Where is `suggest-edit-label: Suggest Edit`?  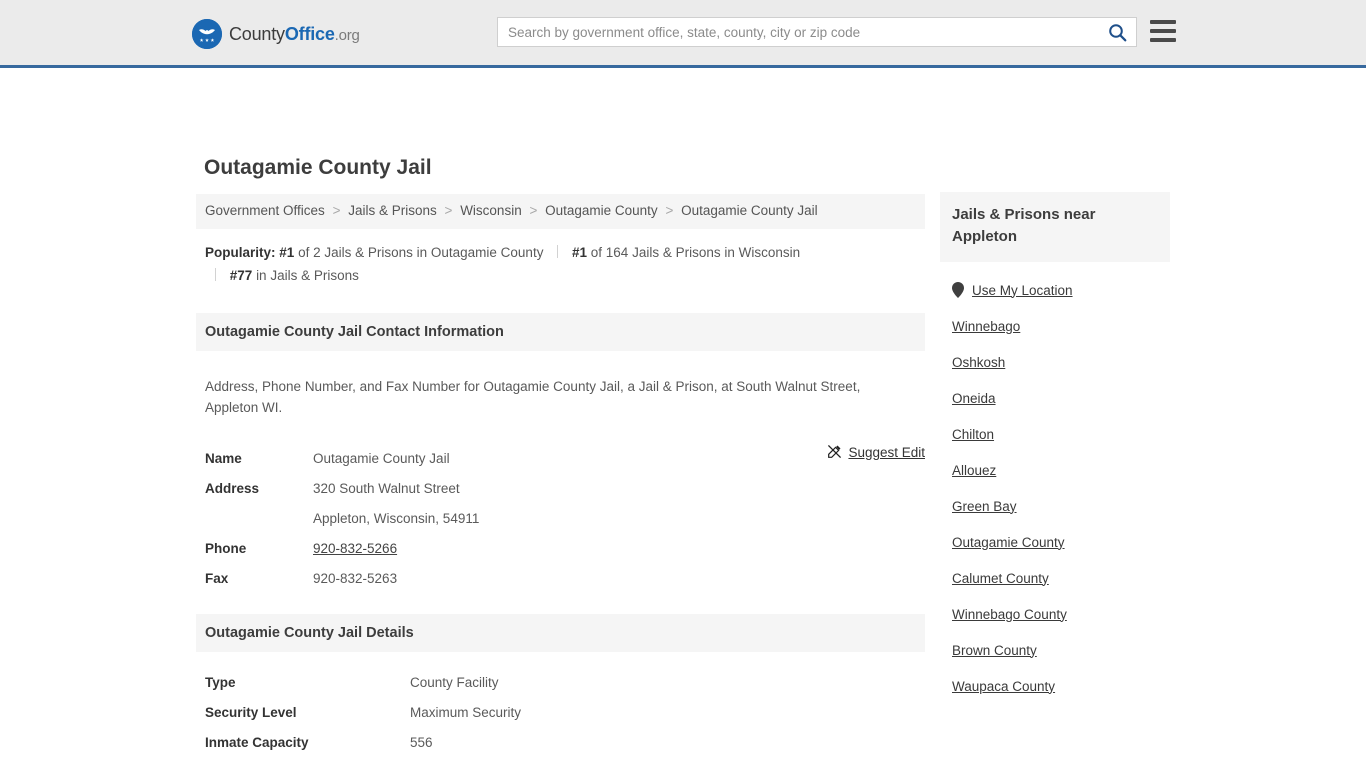
suggest-edit-label: Suggest Edit is located at coordinates (886, 453).